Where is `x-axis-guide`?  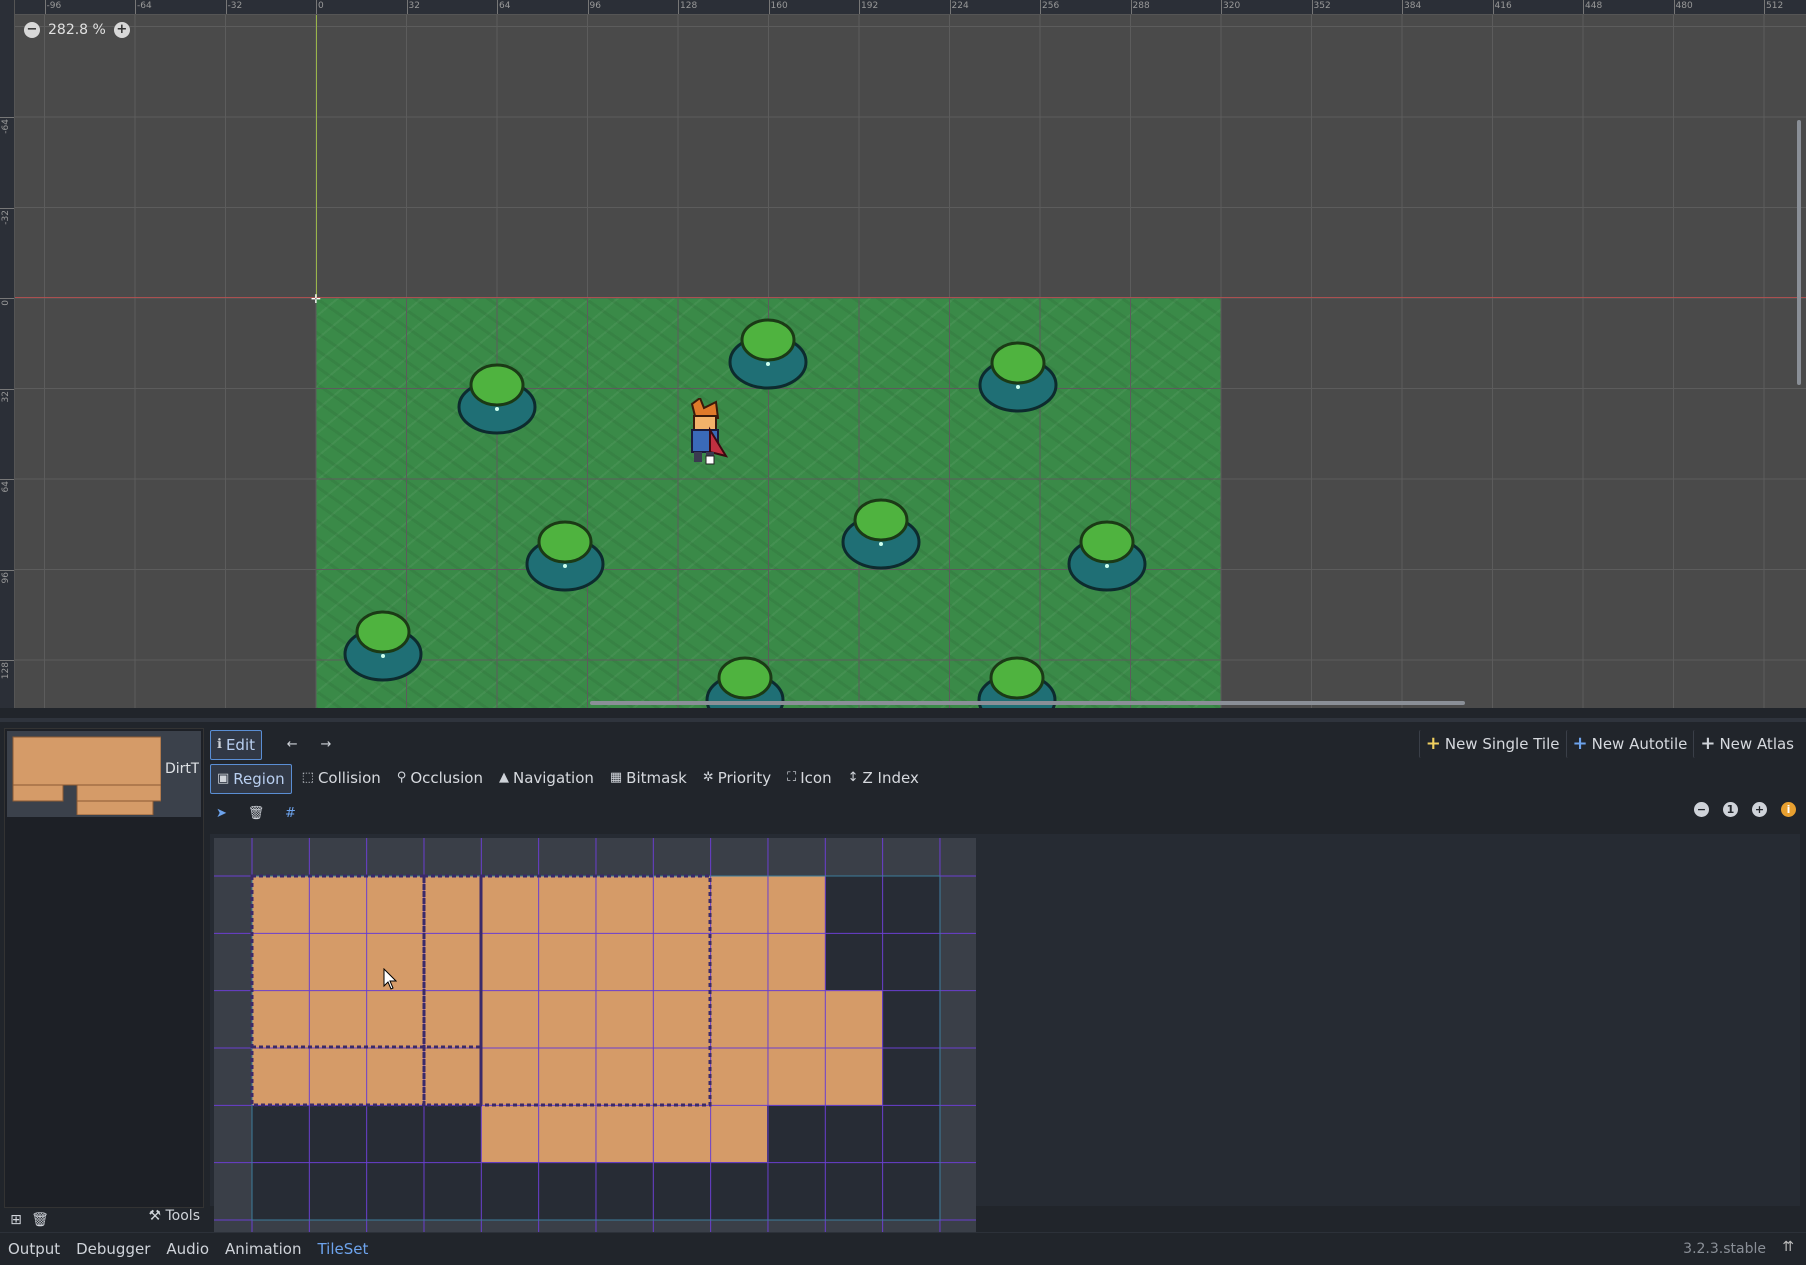 x-axis-guide is located at coordinates (910, 297).